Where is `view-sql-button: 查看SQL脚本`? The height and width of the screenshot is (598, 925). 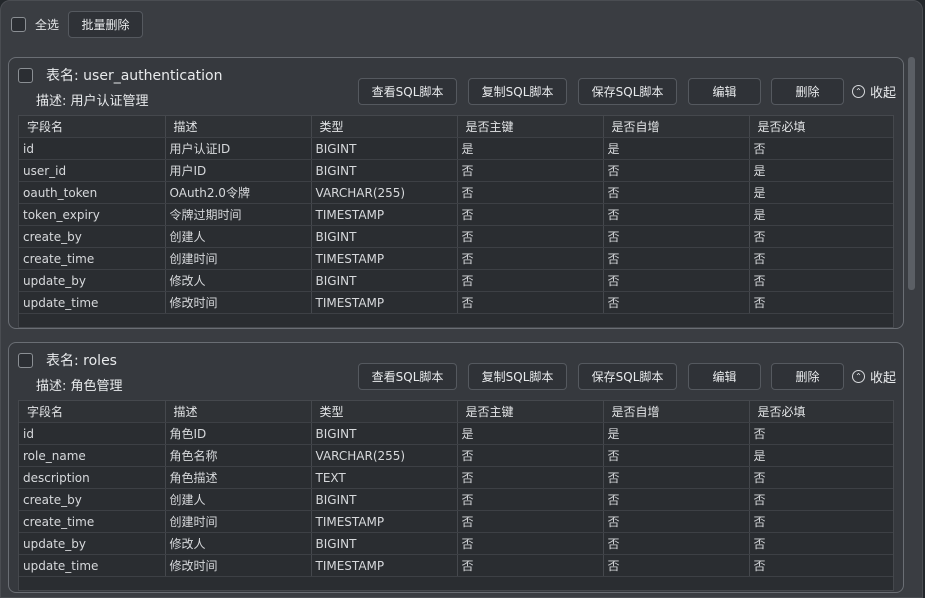
view-sql-button: 查看SQL脚本 is located at coordinates (407, 91).